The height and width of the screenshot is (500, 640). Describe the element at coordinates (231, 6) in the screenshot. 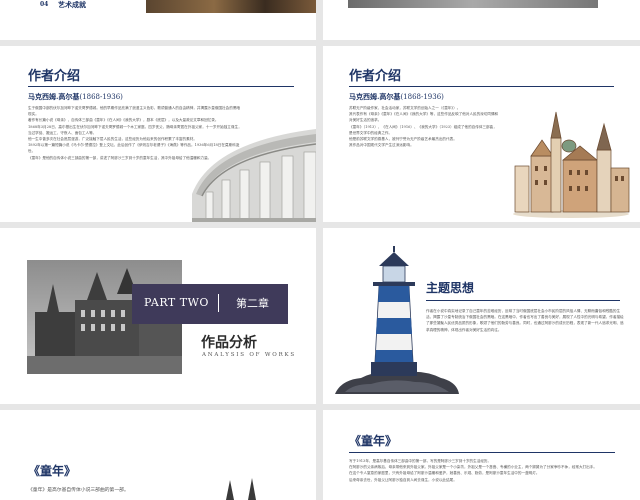

I see `city-photo` at that location.